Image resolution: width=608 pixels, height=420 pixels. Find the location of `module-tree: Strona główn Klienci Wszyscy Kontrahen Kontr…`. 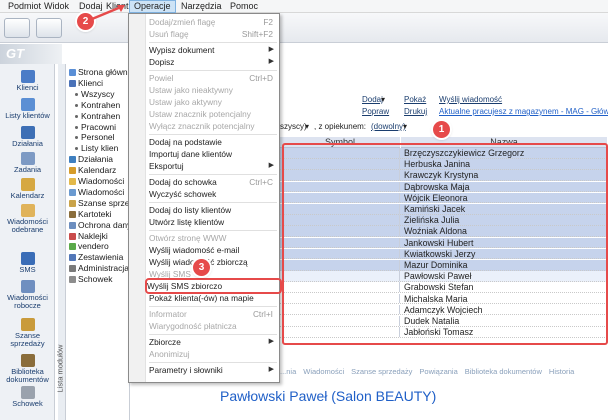

module-tree: Strona główn Klienci Wszyscy Kontrahen Kontr… is located at coordinates (94, 242).